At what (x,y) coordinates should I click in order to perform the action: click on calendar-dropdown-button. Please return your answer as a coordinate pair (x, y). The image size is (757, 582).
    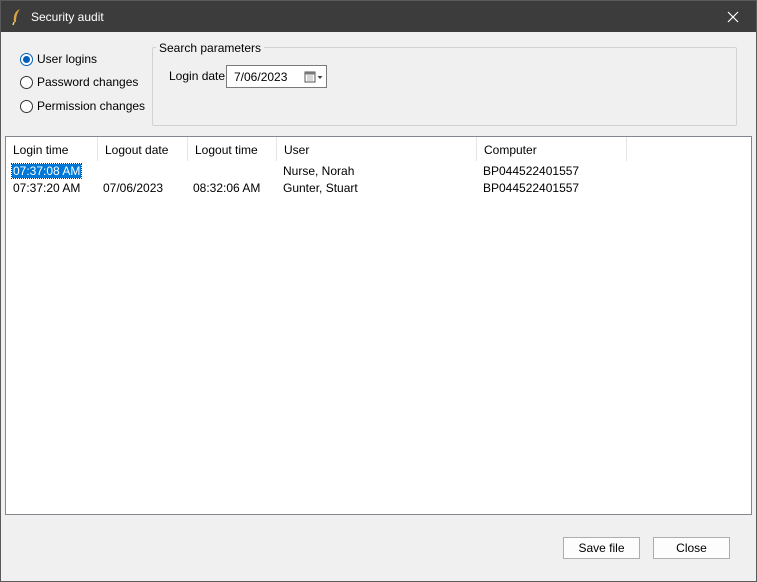
    Looking at the image, I should click on (314, 76).